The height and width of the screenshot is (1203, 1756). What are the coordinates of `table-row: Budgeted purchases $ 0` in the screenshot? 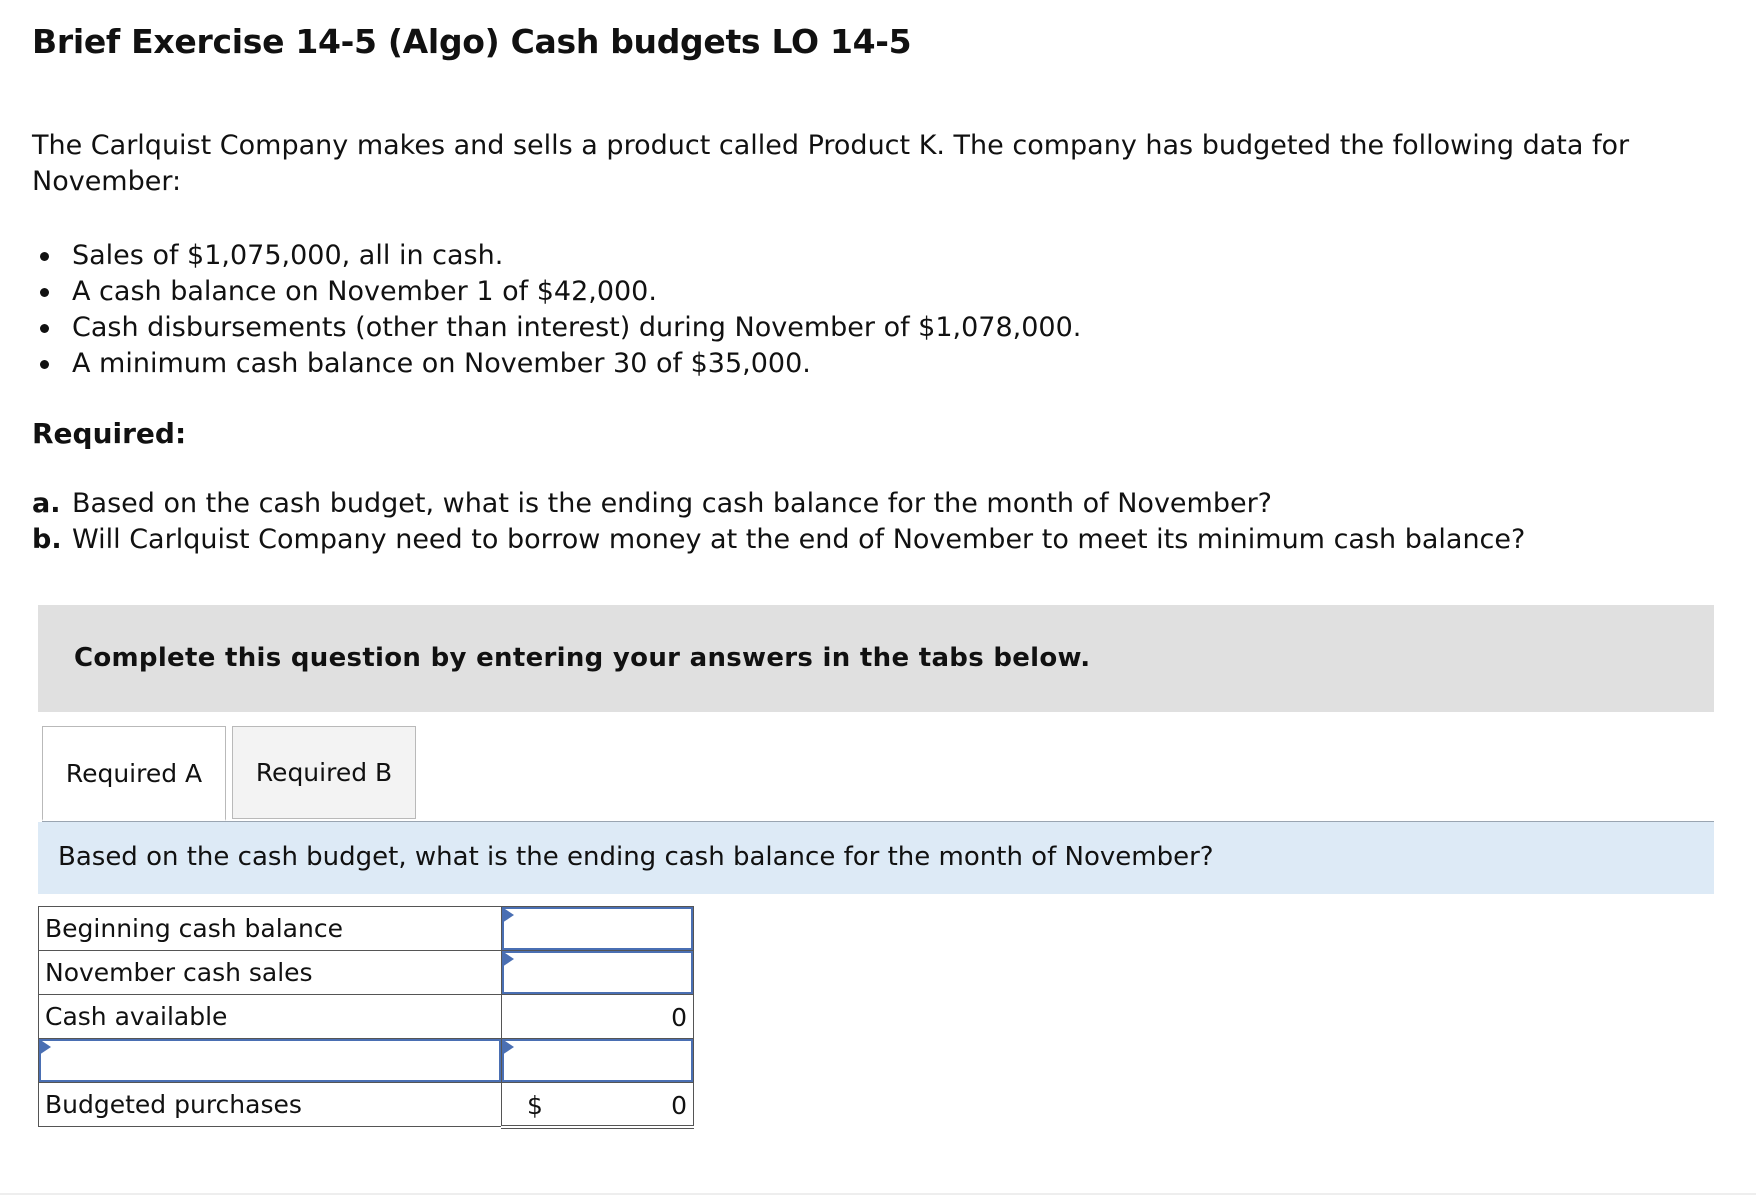 It's located at (366, 1105).